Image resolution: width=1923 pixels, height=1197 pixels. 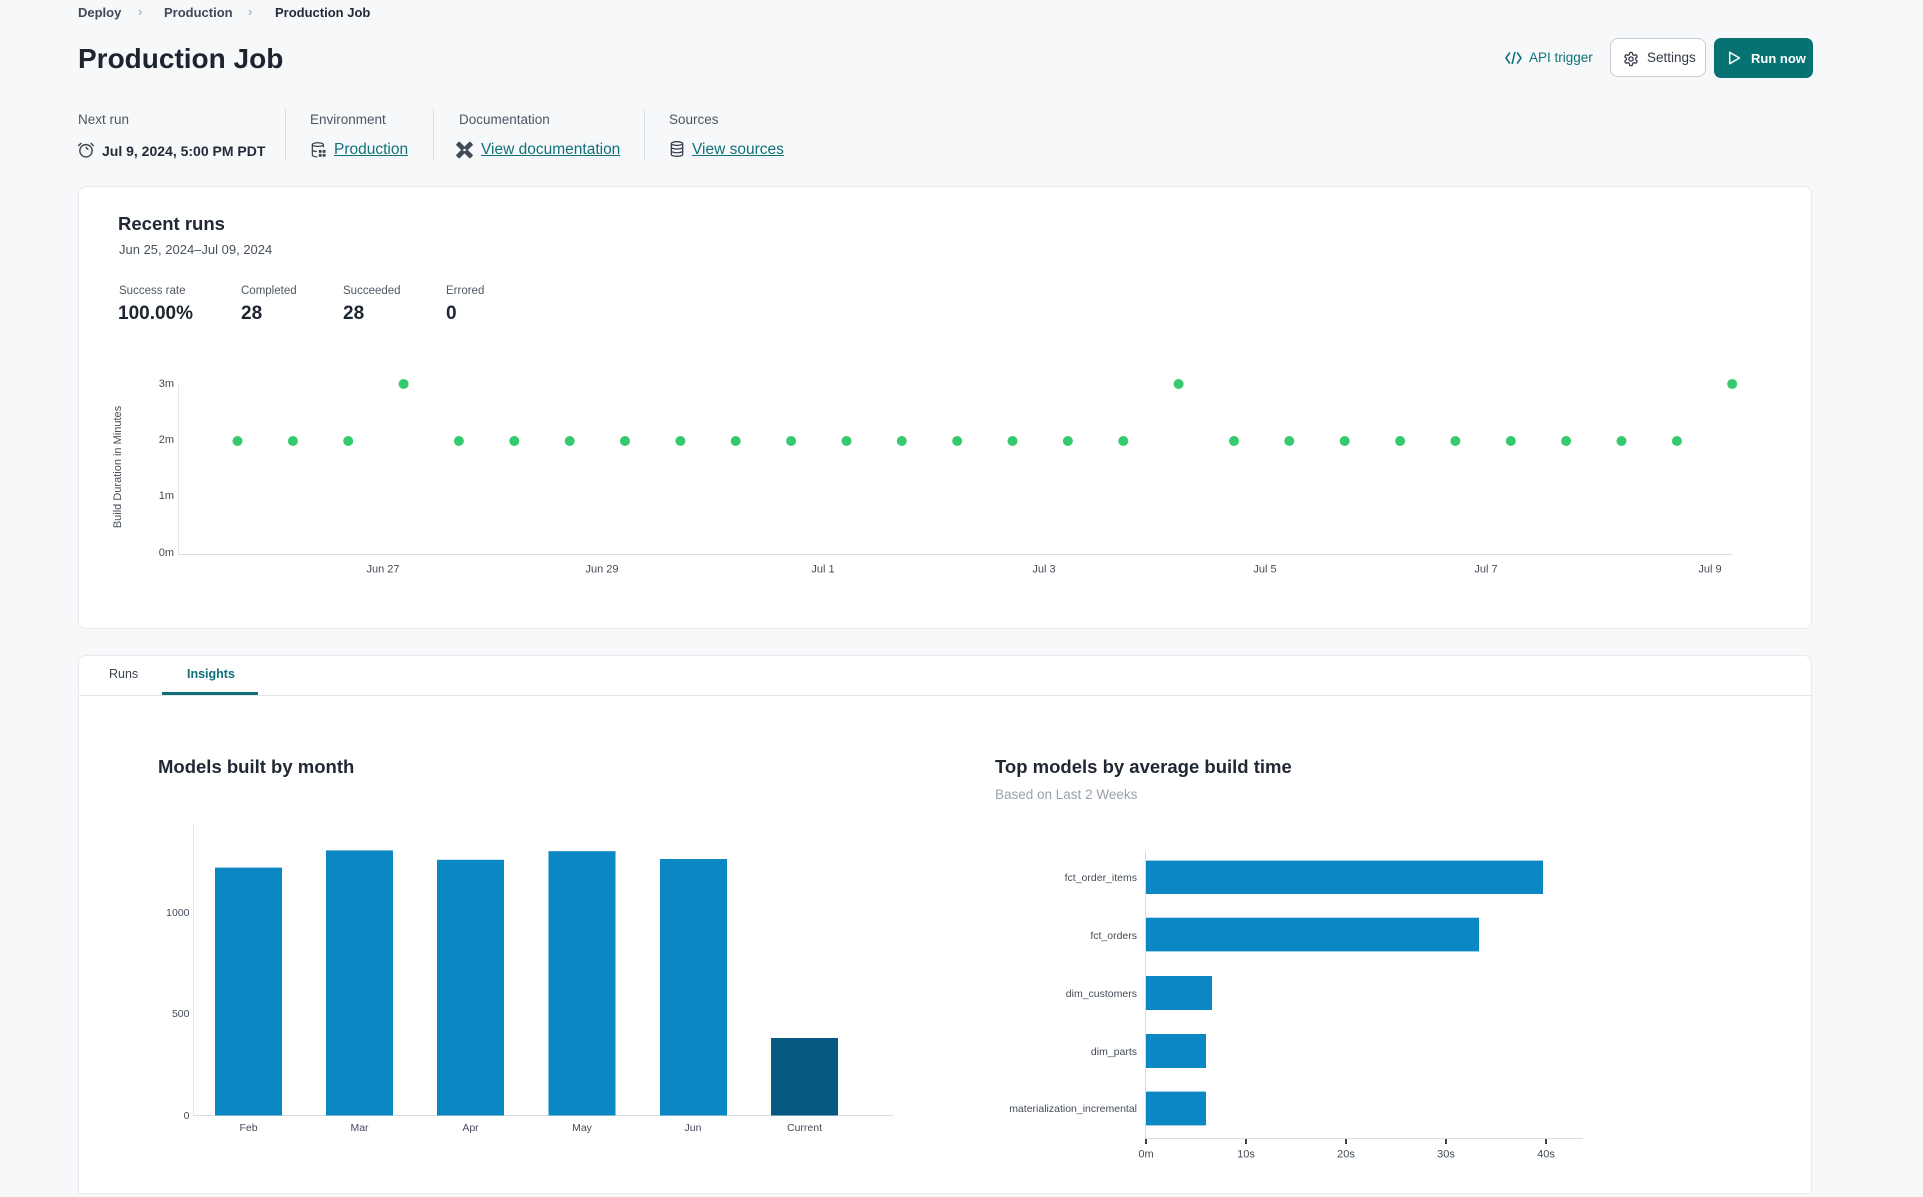 What do you see at coordinates (1446, 1155) in the screenshot?
I see `svg-text: 30s` at bounding box center [1446, 1155].